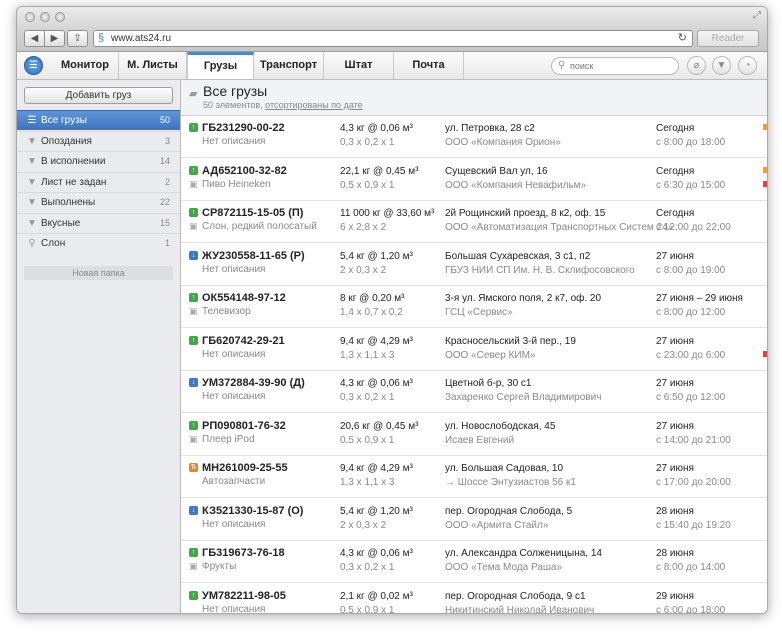 This screenshot has width=782, height=633. I want to click on tab-cargo: Грузы, so click(220, 65).